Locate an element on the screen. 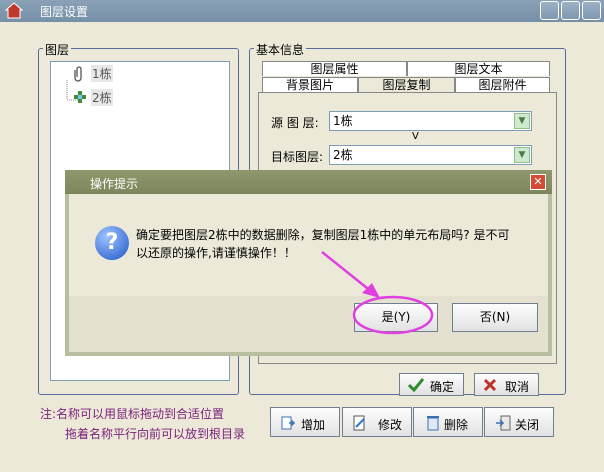 The height and width of the screenshot is (472, 604). no-button-label: 否(N) is located at coordinates (495, 317).